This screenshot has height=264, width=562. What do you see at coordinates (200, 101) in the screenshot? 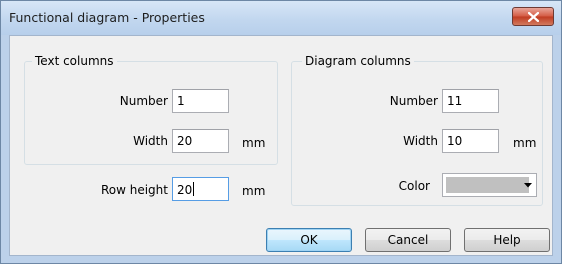
I see `text-columns-number-field: 1` at bounding box center [200, 101].